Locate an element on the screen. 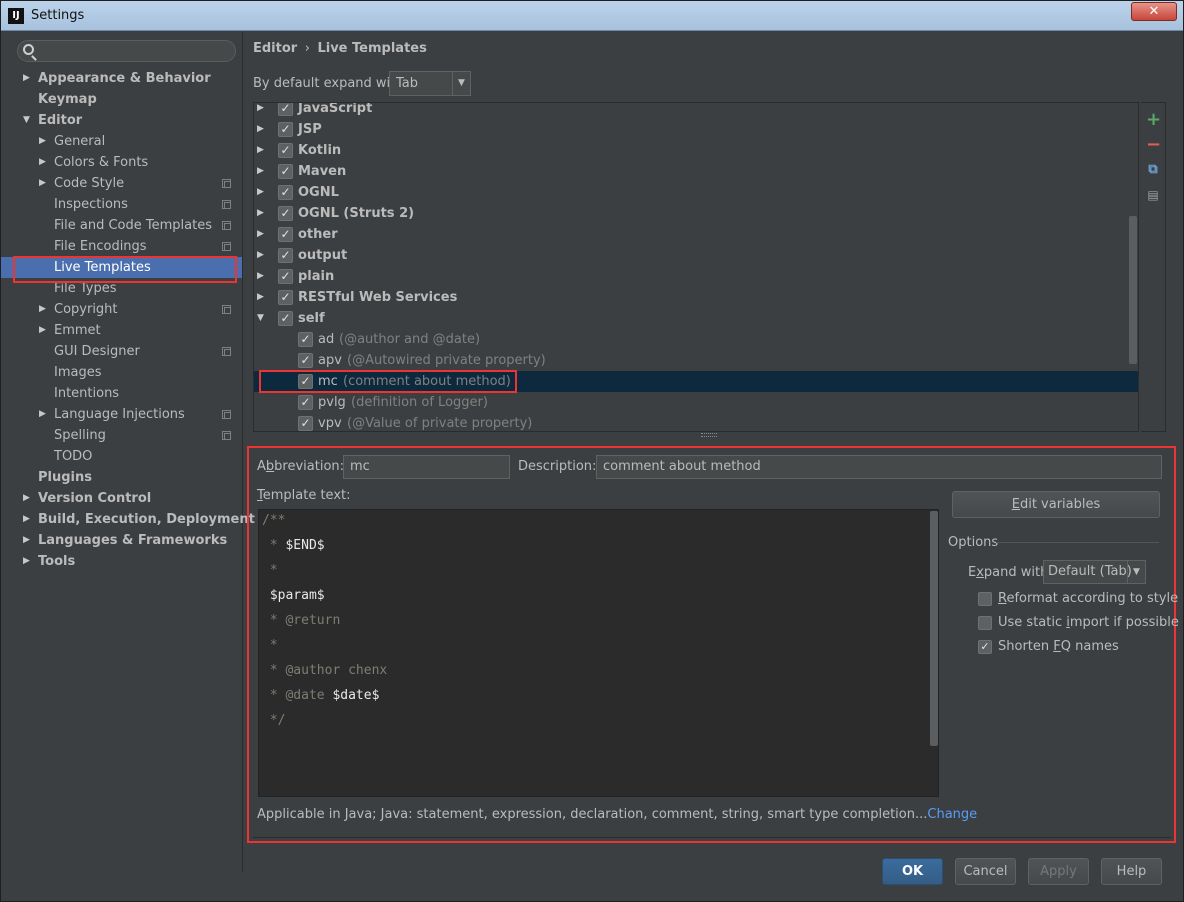 This screenshot has width=1184, height=902. splitter-handle is located at coordinates (709, 435).